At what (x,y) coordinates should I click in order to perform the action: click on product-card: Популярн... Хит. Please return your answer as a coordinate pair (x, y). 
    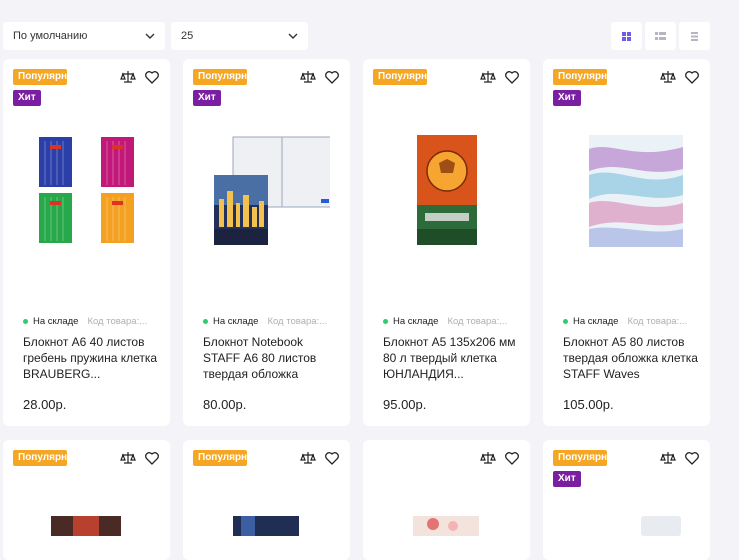
    Looking at the image, I should click on (626, 500).